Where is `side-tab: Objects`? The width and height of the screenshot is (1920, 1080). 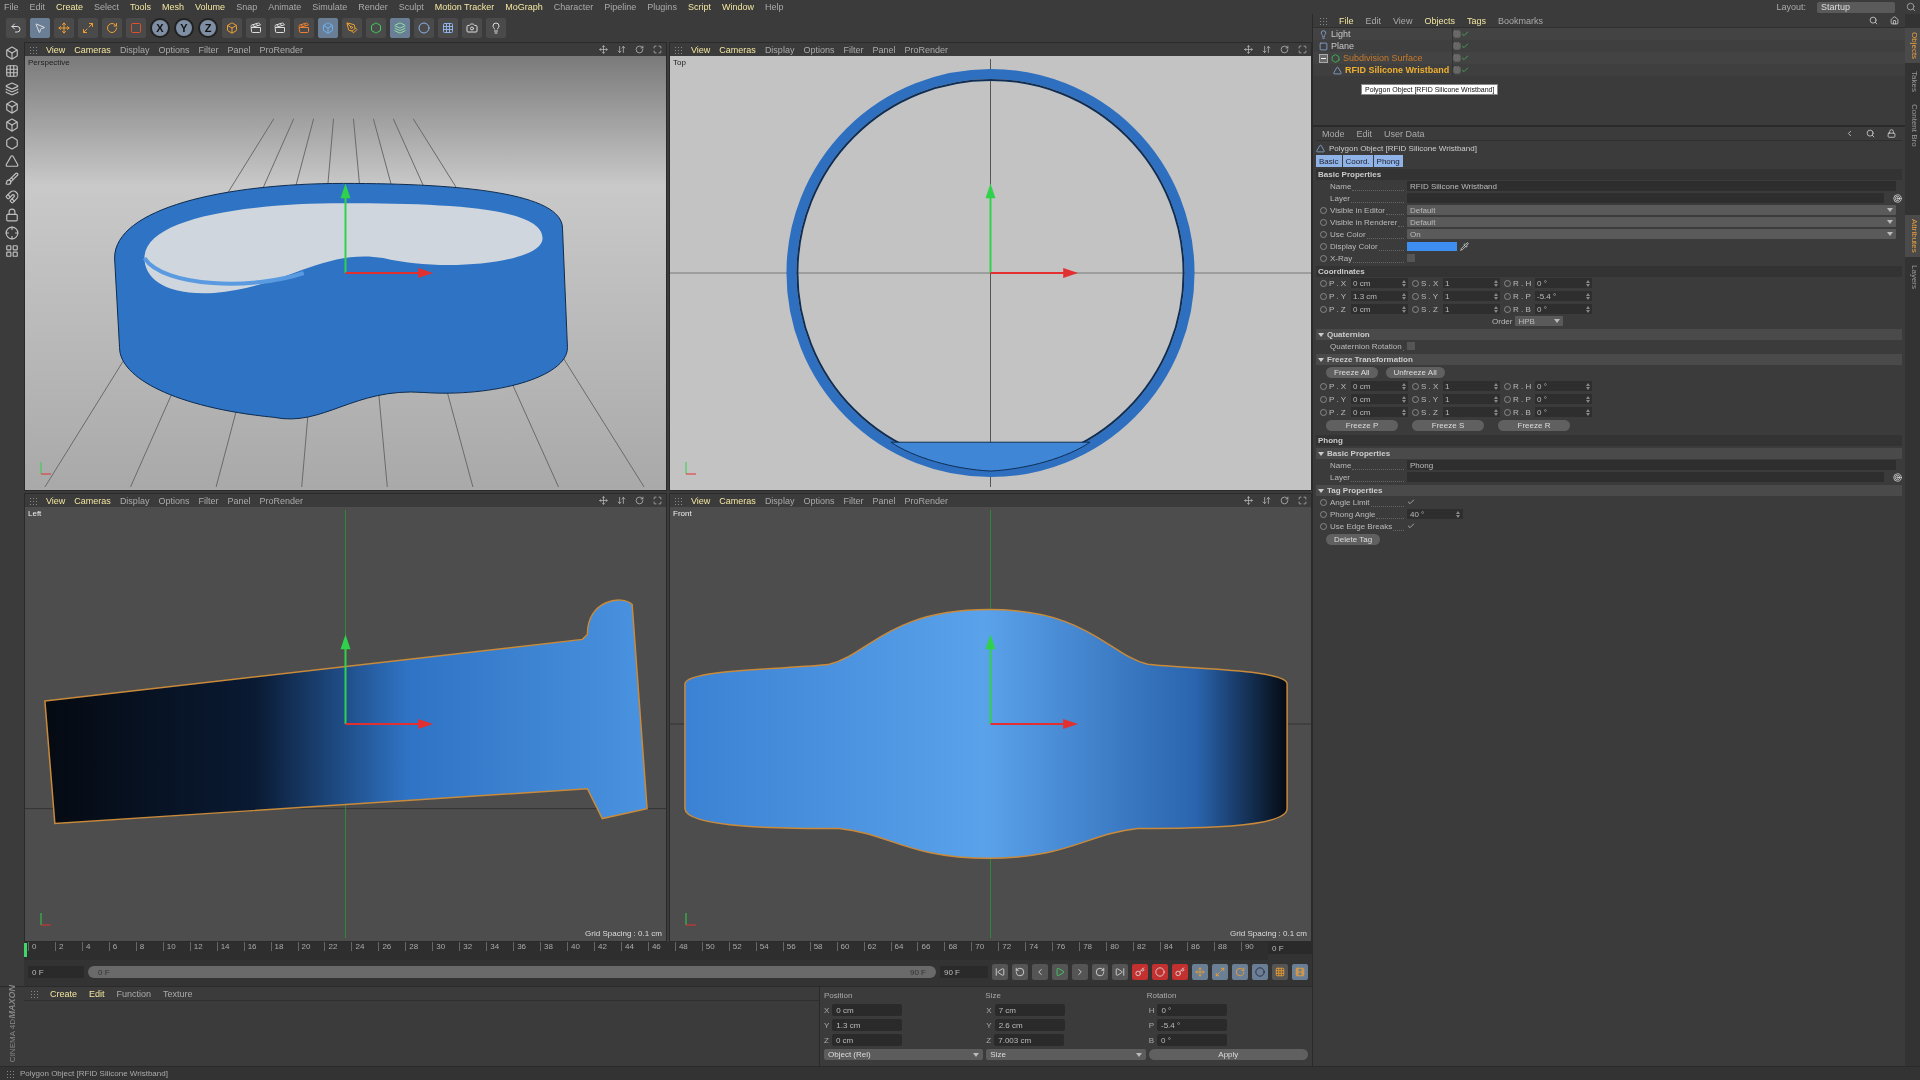 side-tab: Objects is located at coordinates (1912, 46).